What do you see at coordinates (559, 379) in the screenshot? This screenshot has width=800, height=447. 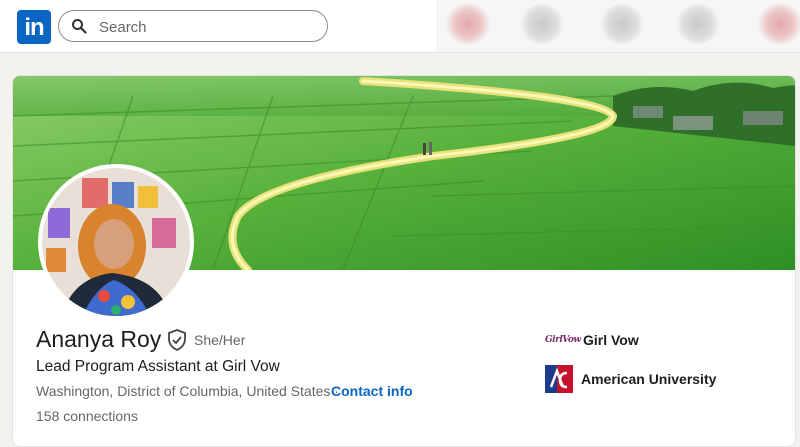 I see `american-university-logo` at bounding box center [559, 379].